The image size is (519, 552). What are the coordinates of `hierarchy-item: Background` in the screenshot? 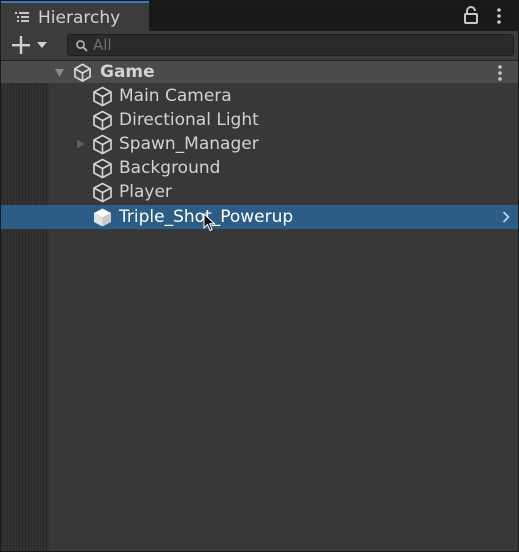 It's located at (259, 168).